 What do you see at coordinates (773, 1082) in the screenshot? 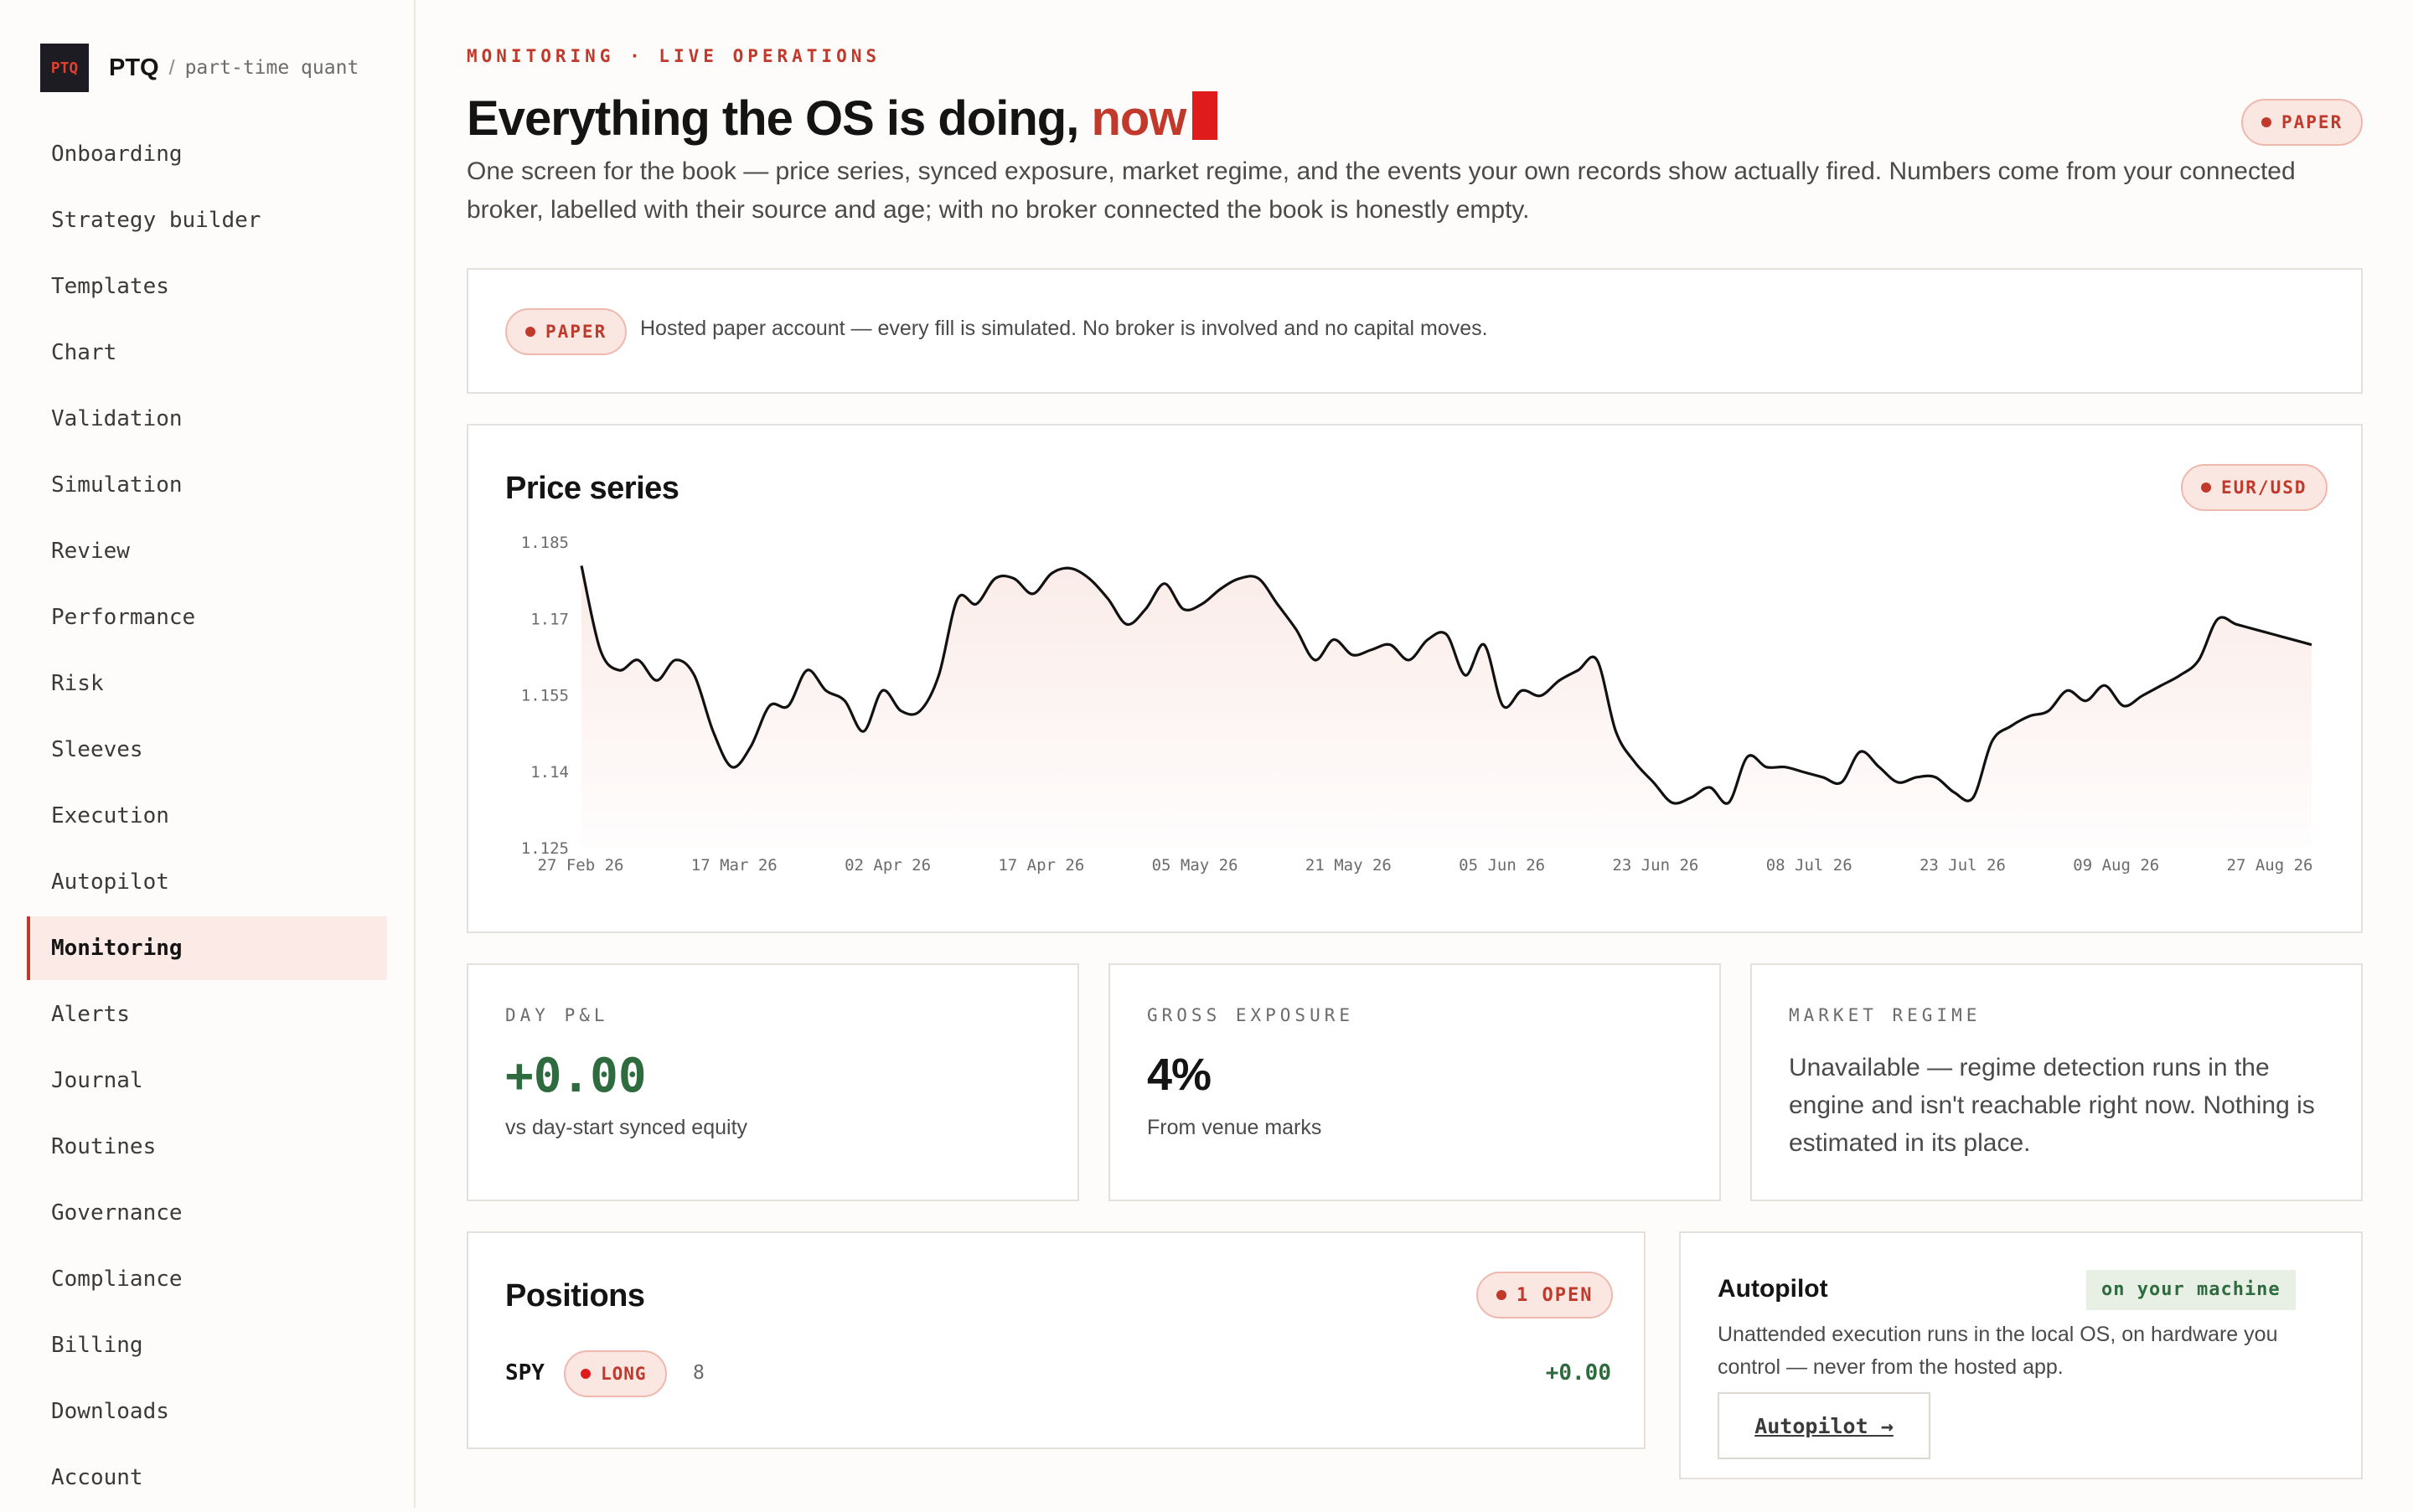
I see `day-pnl-card: DAY P&L +0.00 vs day-start synced equity` at bounding box center [773, 1082].